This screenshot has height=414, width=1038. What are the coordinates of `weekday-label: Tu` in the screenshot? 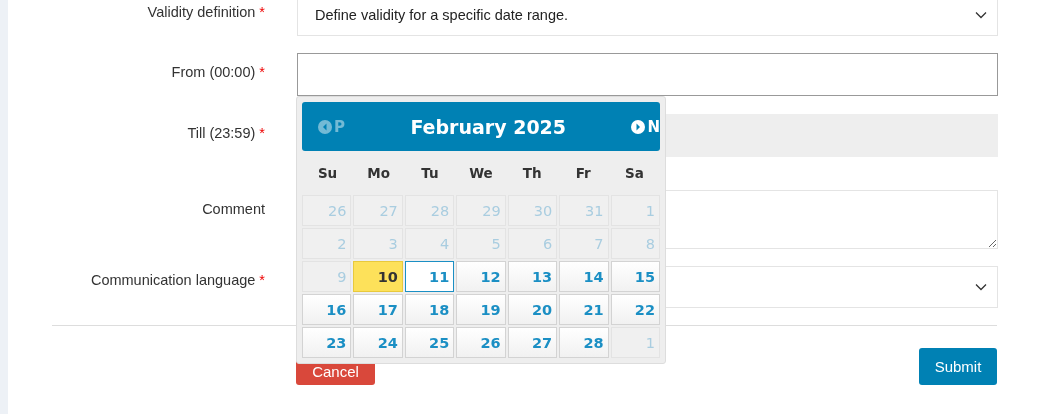 It's located at (430, 173).